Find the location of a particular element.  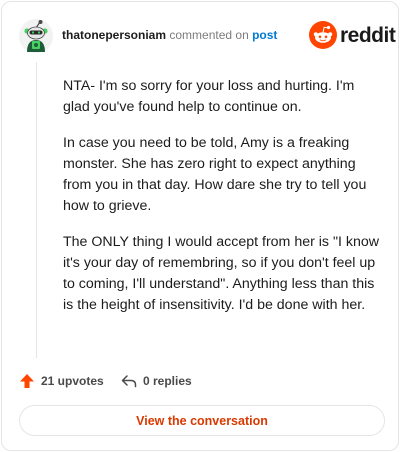

reddit-wordmark: reddit is located at coordinates (368, 35).